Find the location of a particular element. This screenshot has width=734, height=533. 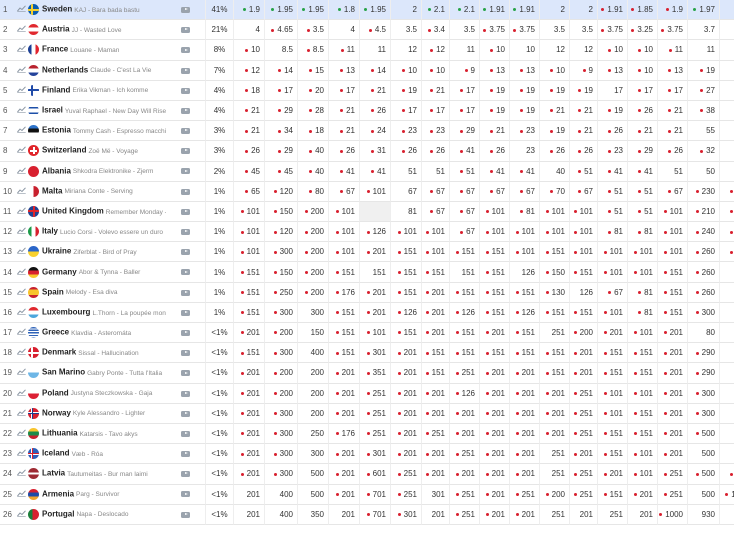

odds-cell: 351 is located at coordinates (375, 373).